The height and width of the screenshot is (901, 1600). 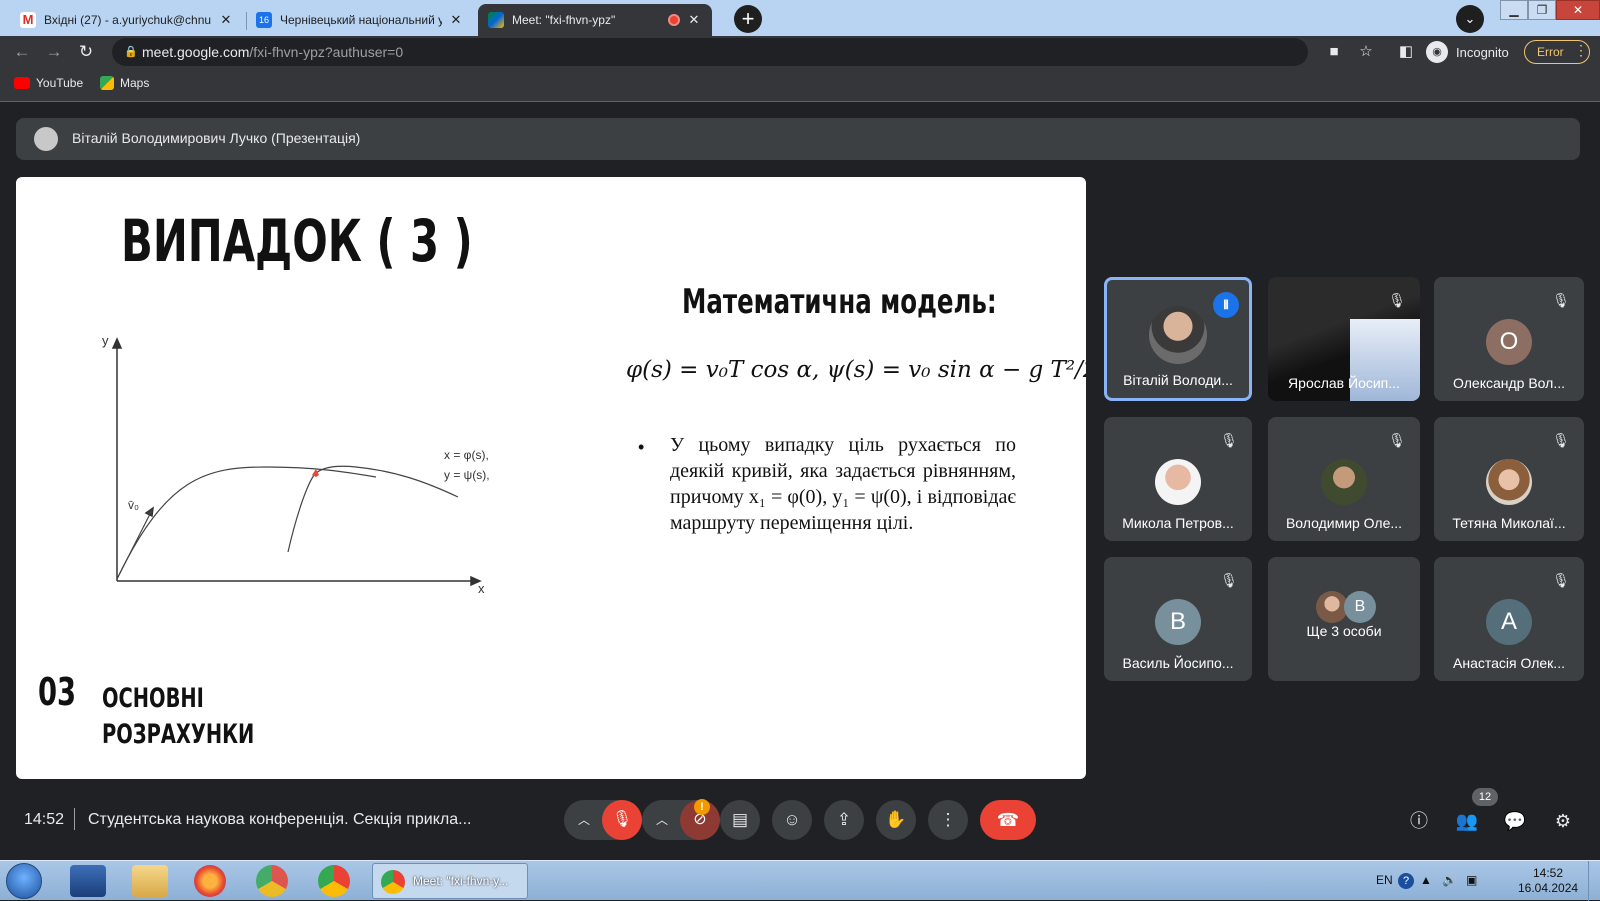 I want to click on slide-title: ВИПАДОК ( 3 ), so click(x=297, y=241).